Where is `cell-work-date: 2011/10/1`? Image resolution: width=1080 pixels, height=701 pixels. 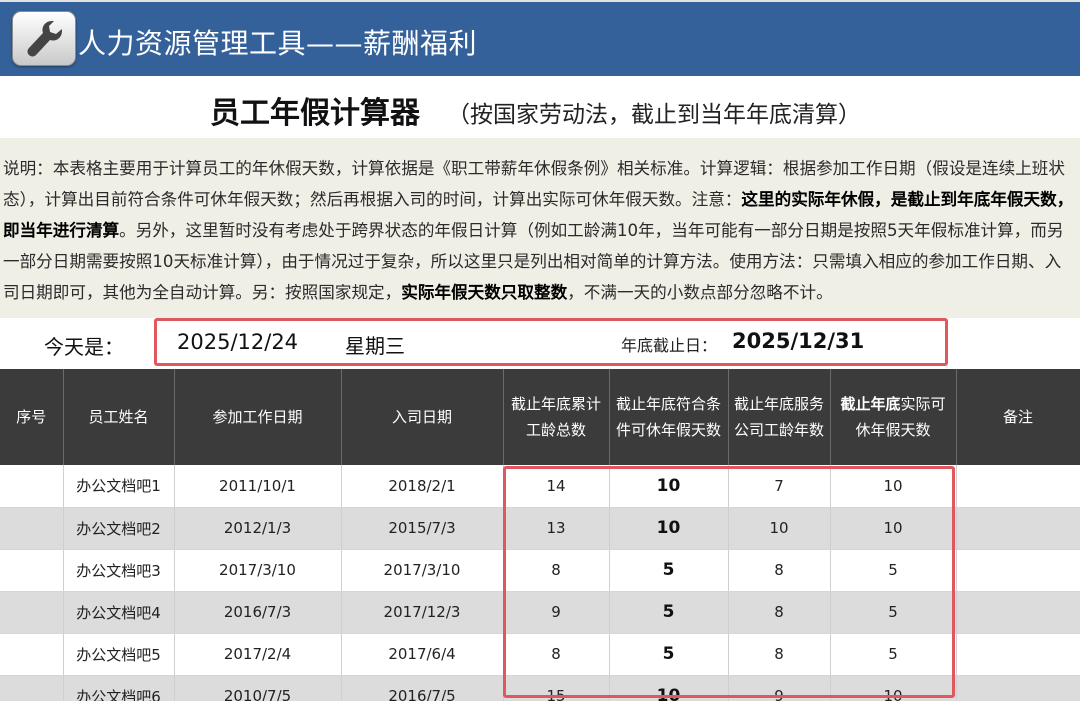 cell-work-date: 2011/10/1 is located at coordinates (258, 486).